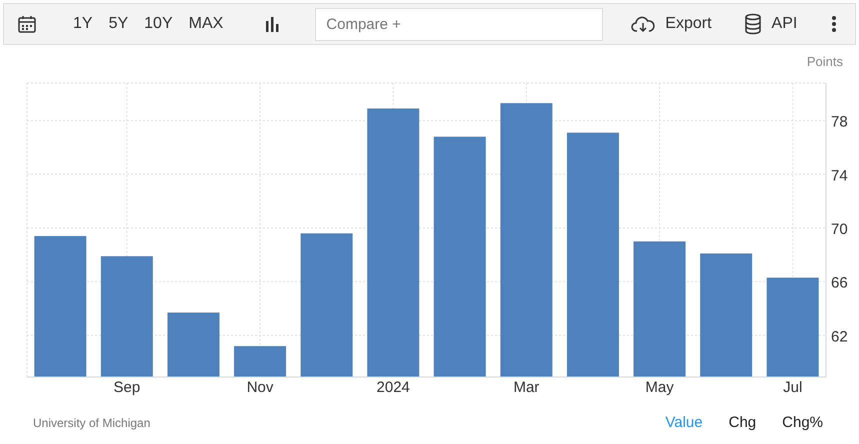 The height and width of the screenshot is (444, 859). Describe the element at coordinates (260, 387) in the screenshot. I see `x-axis-label: Nov` at that location.